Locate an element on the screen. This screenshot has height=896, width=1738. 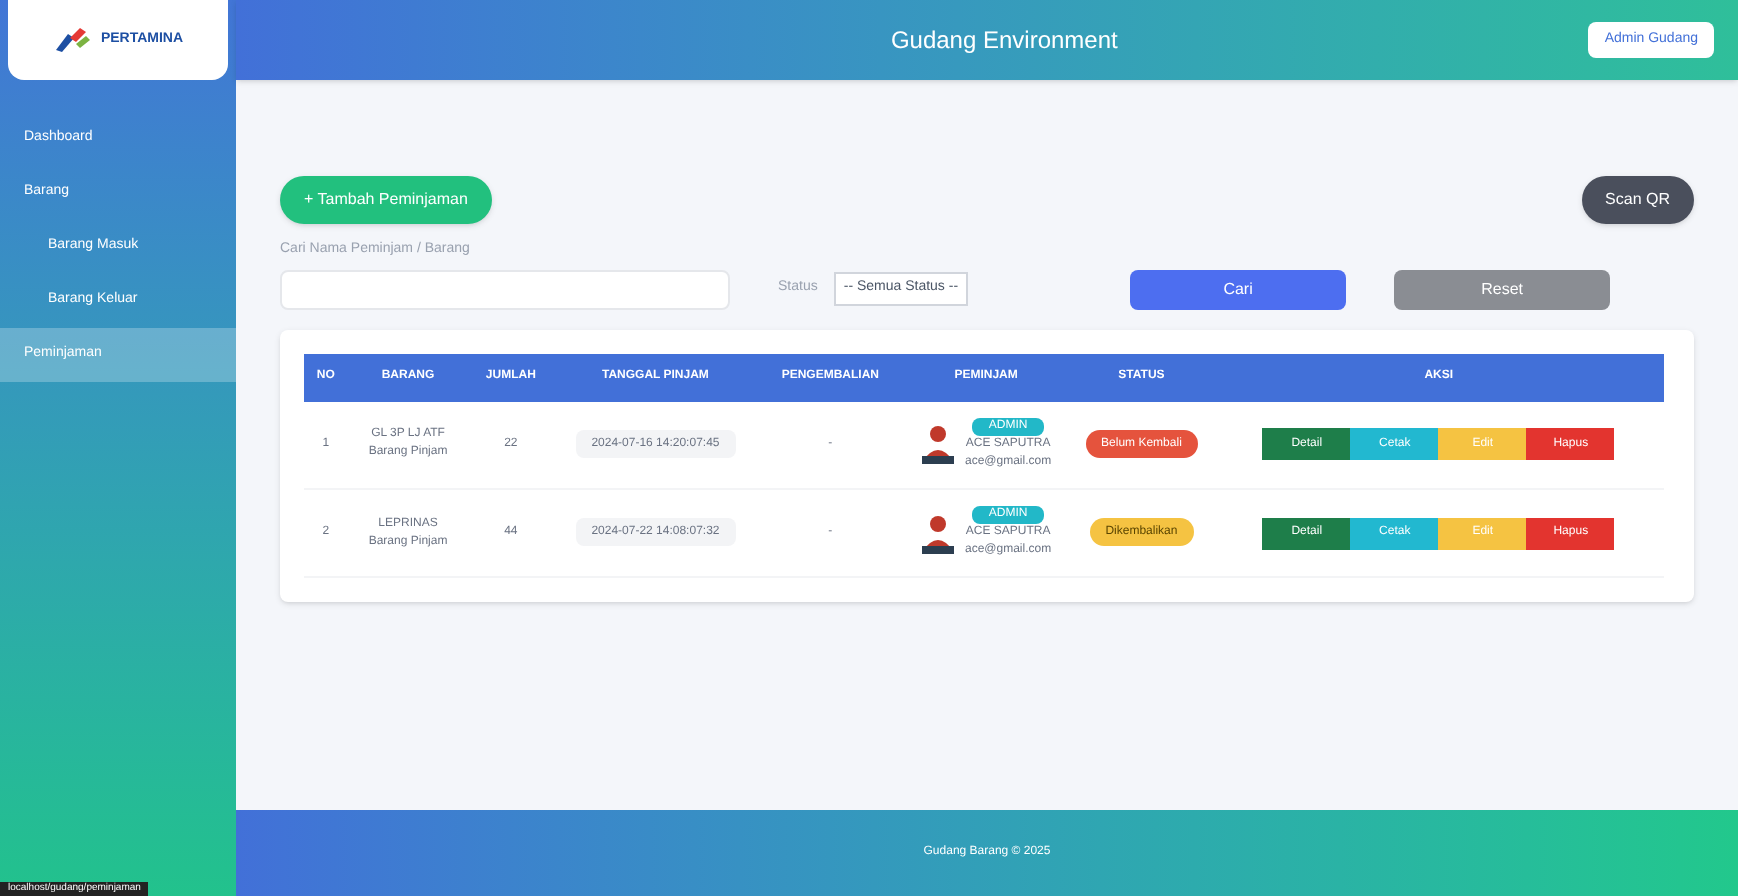
add-loan-button: + Tambah Peminjaman is located at coordinates (386, 200).